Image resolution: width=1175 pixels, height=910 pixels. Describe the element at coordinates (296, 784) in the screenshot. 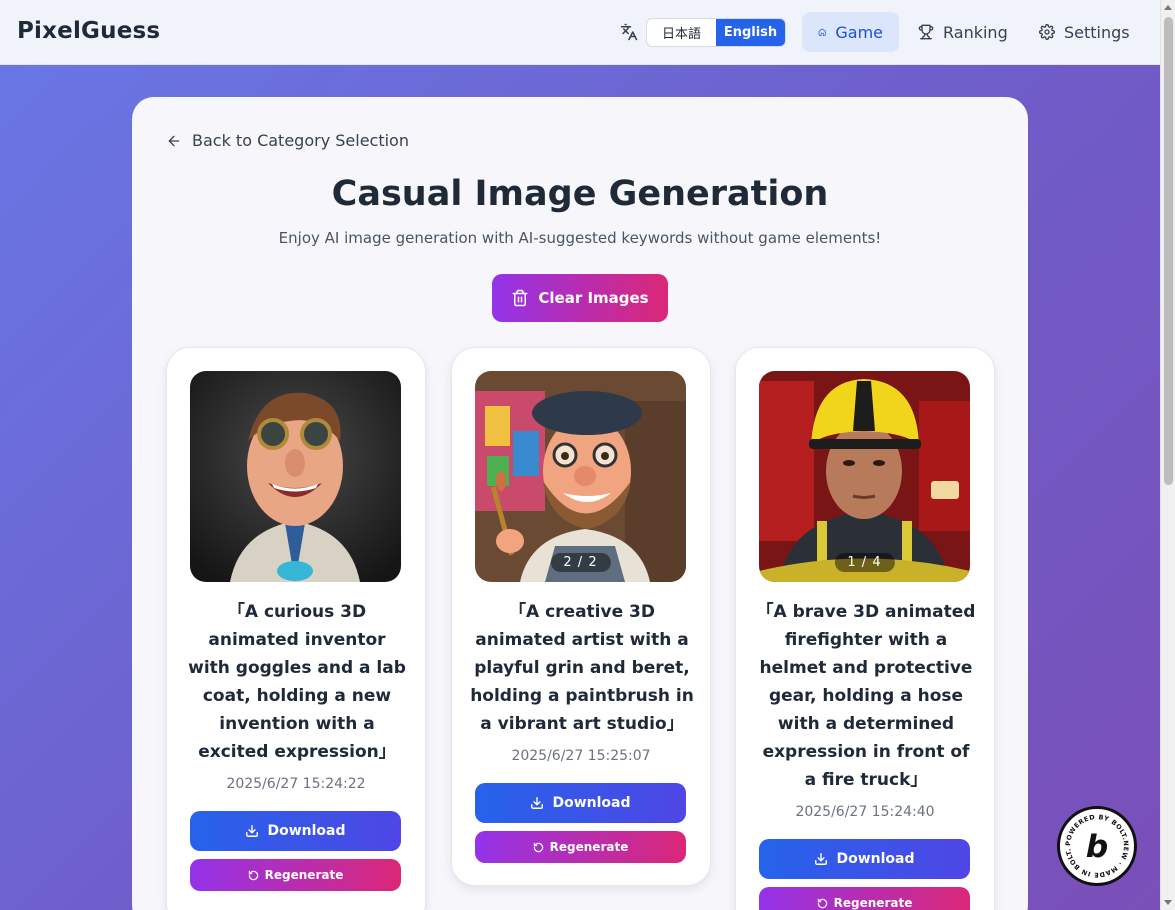

I see `image-timestamp: 2025/6/27 15:24:22` at that location.